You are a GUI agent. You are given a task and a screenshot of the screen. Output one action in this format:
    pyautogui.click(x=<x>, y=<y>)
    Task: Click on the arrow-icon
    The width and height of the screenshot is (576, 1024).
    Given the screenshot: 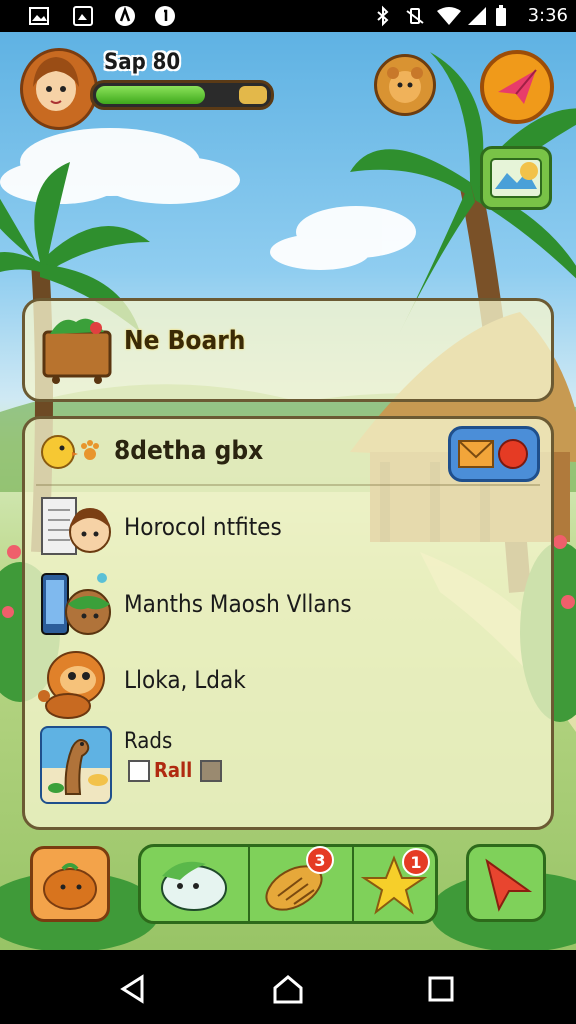 What is the action you would take?
    pyautogui.click(x=509, y=885)
    